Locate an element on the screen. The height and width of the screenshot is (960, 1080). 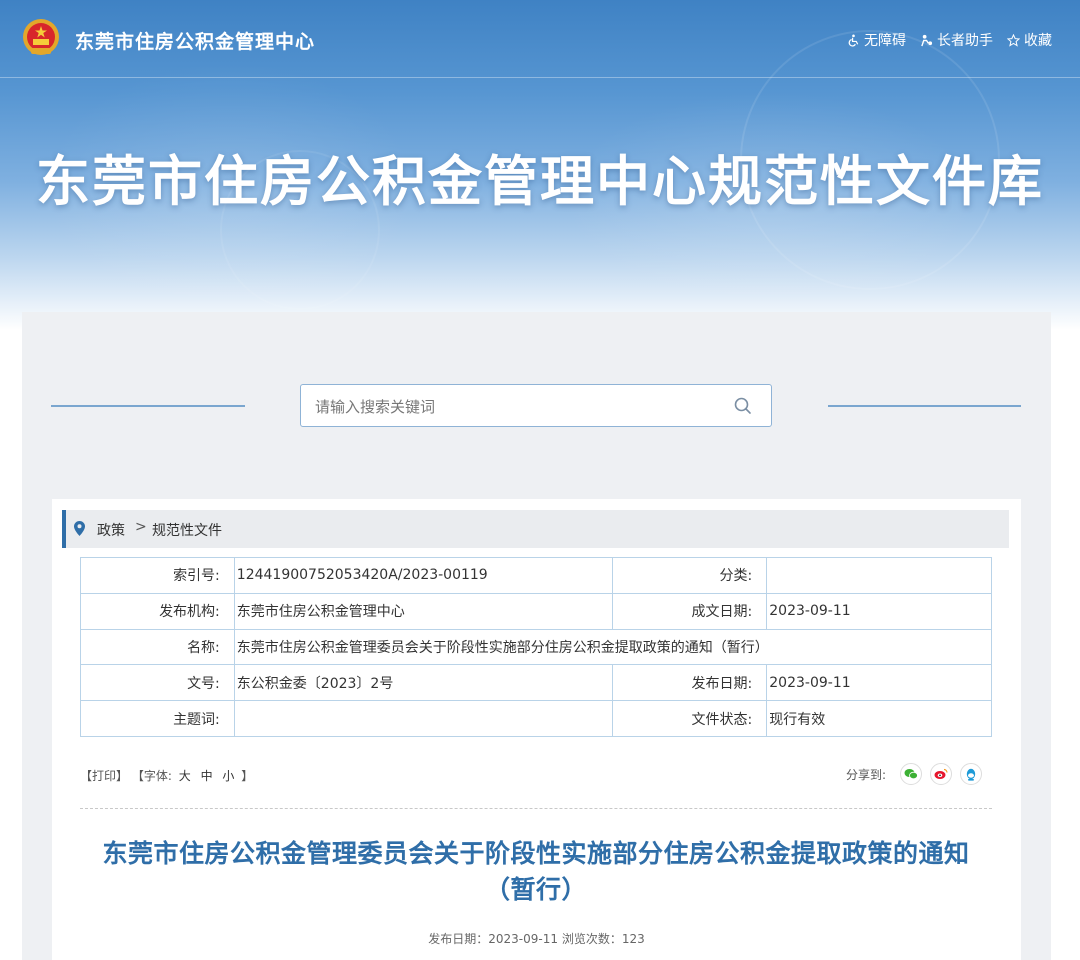
font-small-button: 小 is located at coordinates (228, 776).